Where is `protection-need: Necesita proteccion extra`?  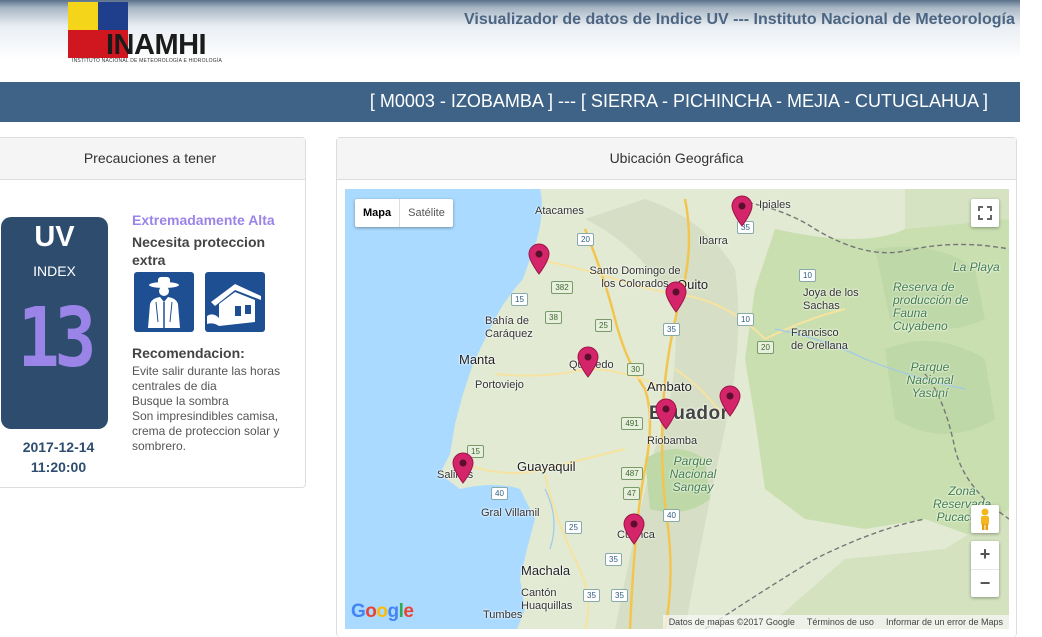
protection-need: Necesita proteccion extra is located at coordinates (199, 251).